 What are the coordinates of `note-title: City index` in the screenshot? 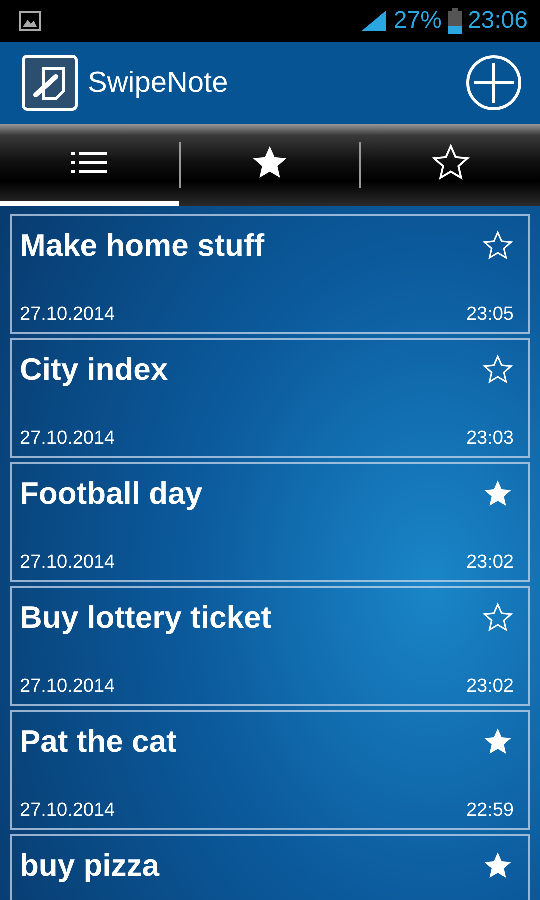 It's located at (94, 370).